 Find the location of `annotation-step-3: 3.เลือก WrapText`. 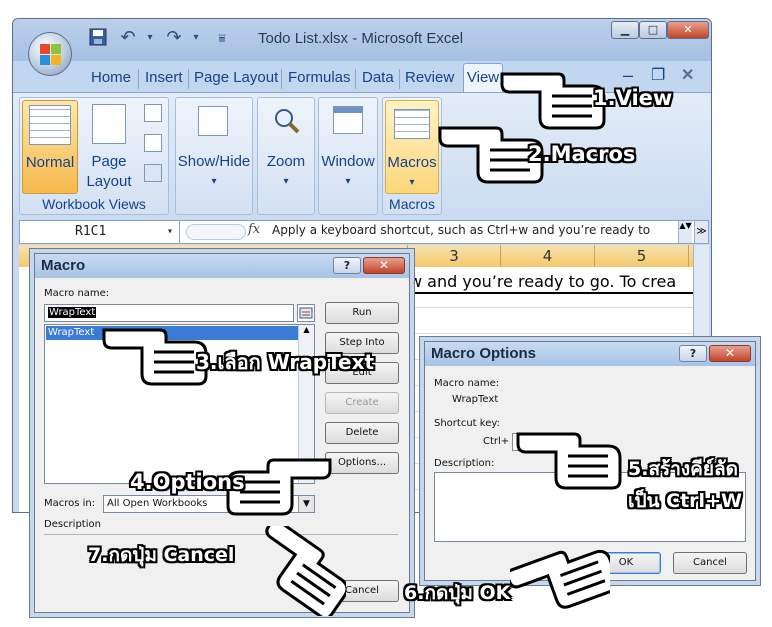

annotation-step-3: 3.เลือก WrapText is located at coordinates (285, 362).